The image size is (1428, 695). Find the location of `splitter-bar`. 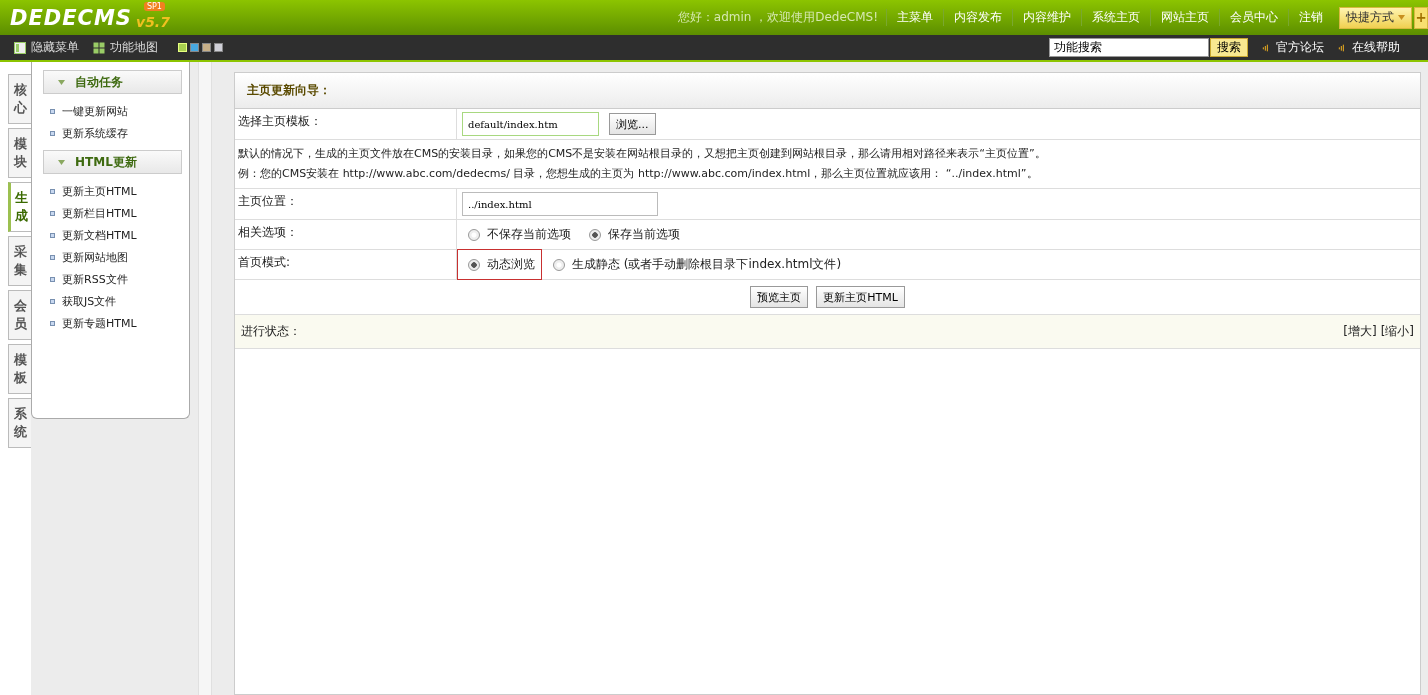

splitter-bar is located at coordinates (205, 378).